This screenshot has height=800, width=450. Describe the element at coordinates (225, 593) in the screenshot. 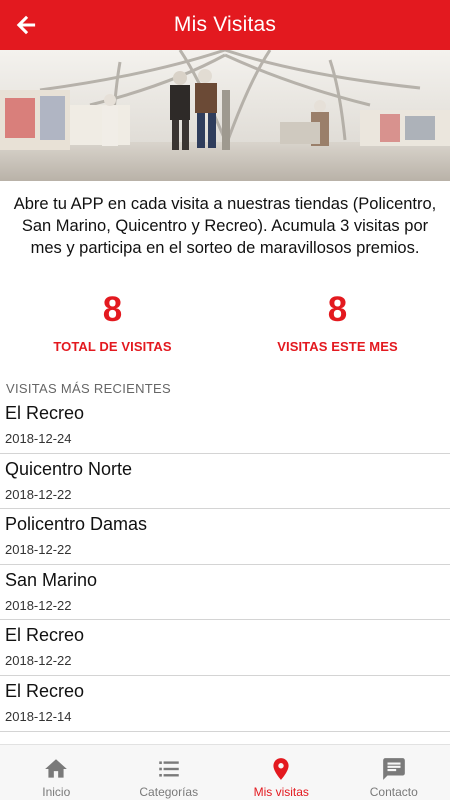

I see `list-item: San Marino 2018-12-22` at that location.